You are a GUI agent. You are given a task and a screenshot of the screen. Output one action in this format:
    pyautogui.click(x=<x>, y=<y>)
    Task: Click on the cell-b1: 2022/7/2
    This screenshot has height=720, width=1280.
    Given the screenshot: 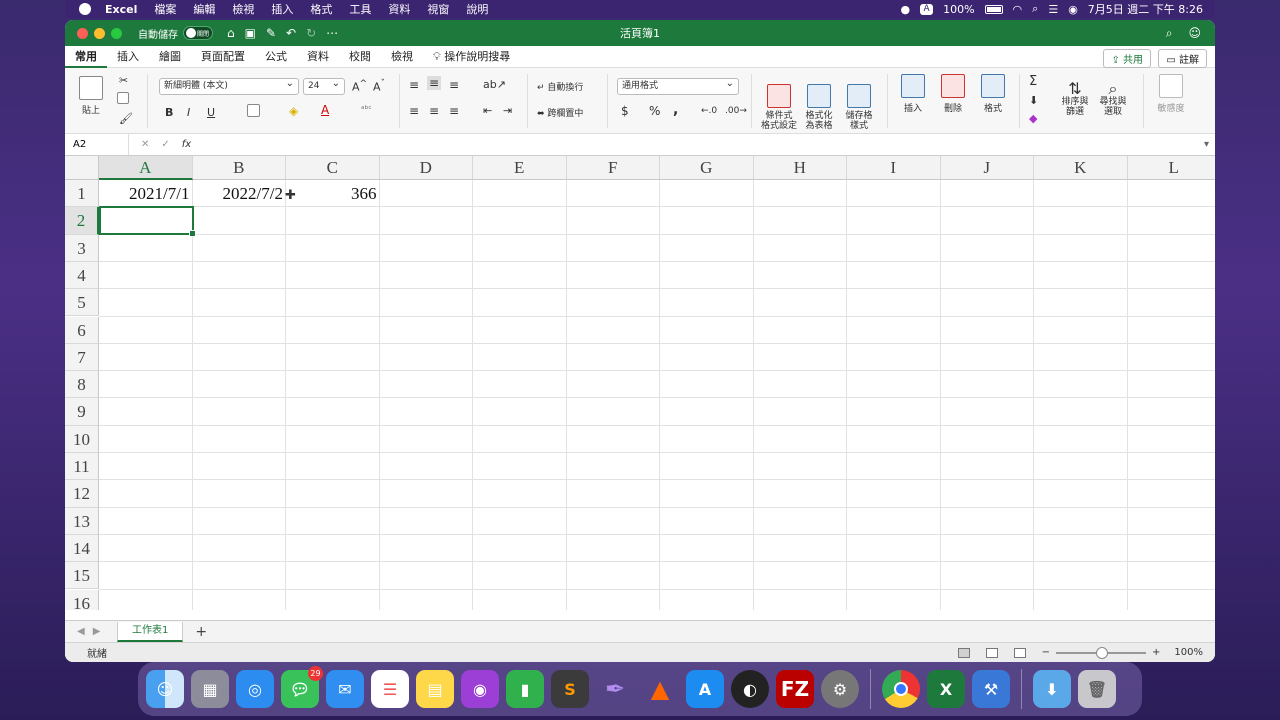 What is the action you would take?
    pyautogui.click(x=240, y=193)
    